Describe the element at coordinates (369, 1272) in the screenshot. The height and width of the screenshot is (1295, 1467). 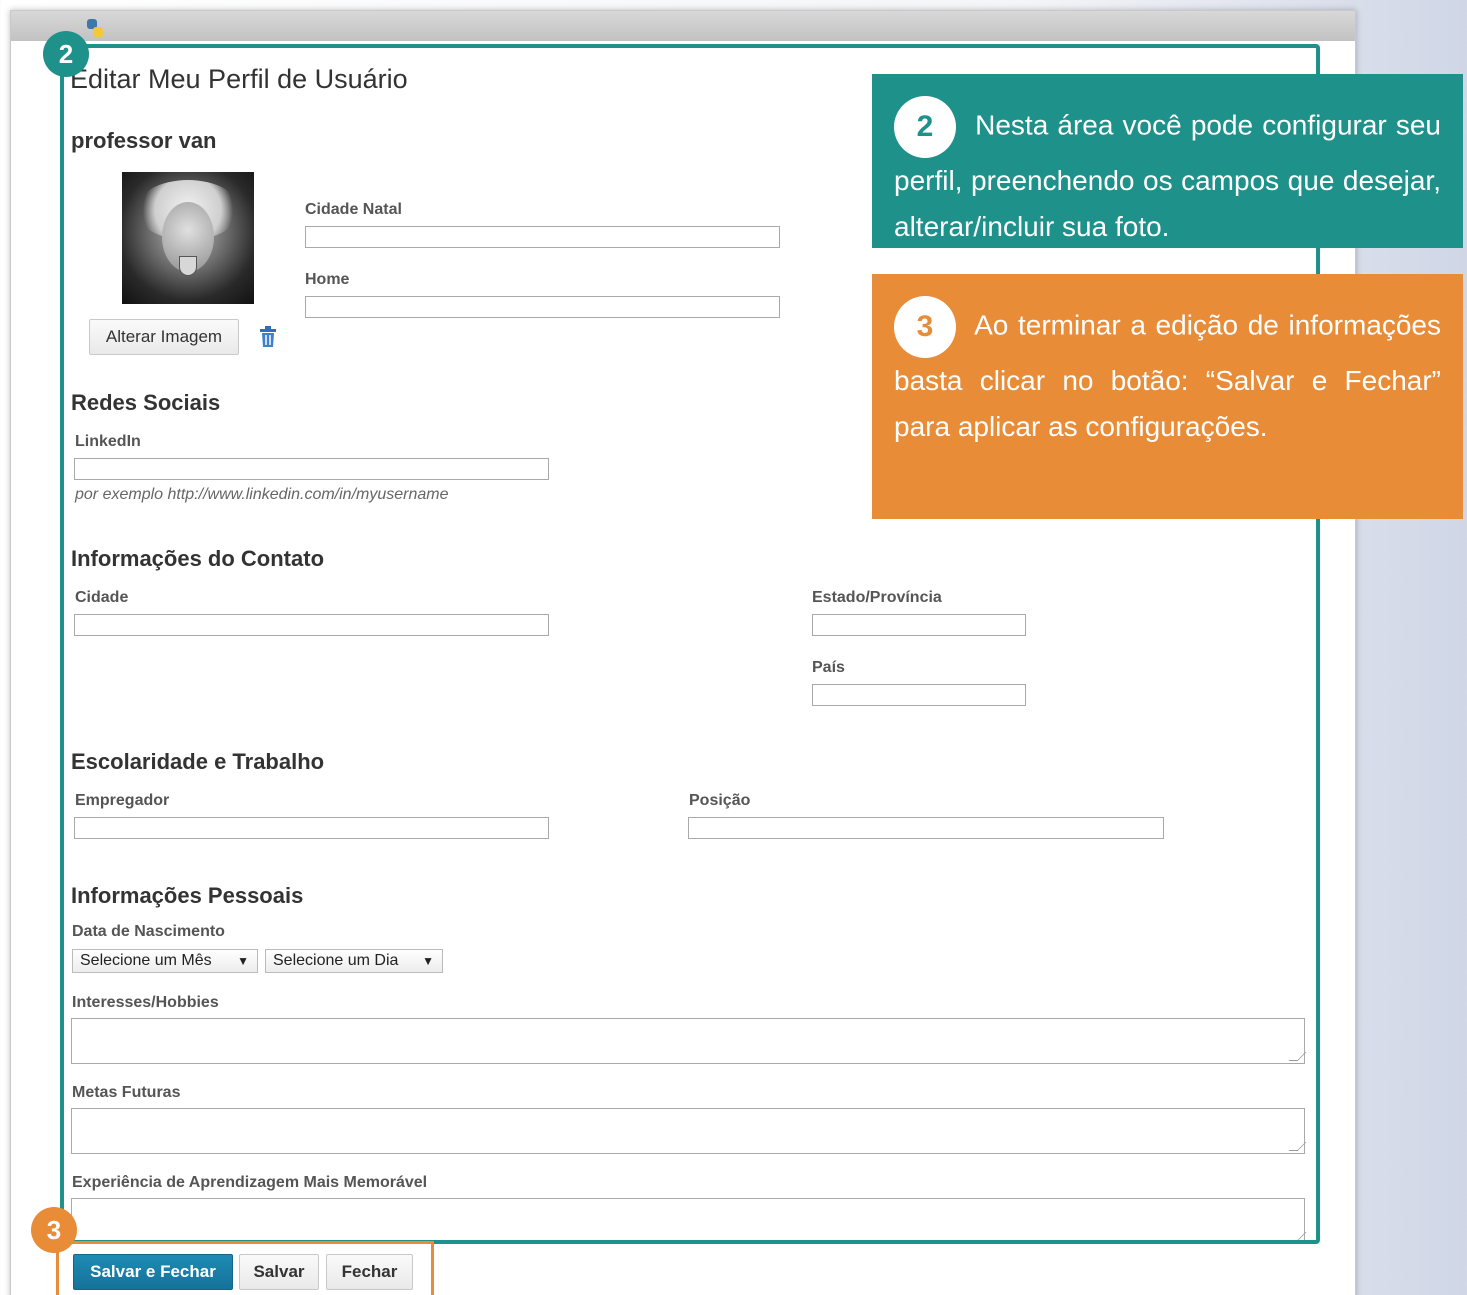
I see `close-button: Fechar` at that location.